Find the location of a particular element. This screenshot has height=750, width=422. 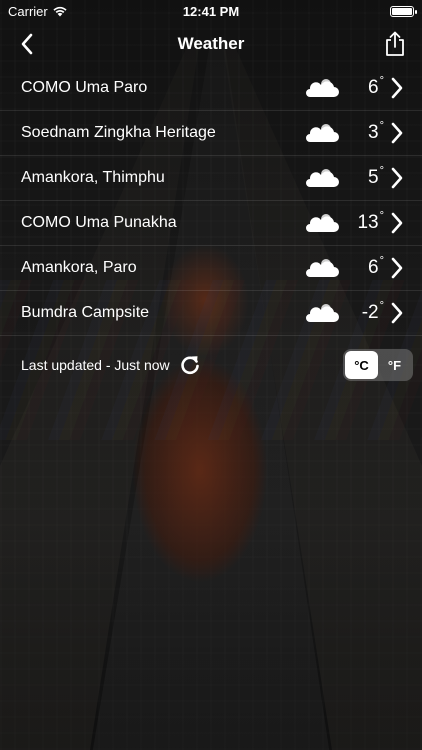

location-row: Bumdra Campsite -2° is located at coordinates (211, 313).